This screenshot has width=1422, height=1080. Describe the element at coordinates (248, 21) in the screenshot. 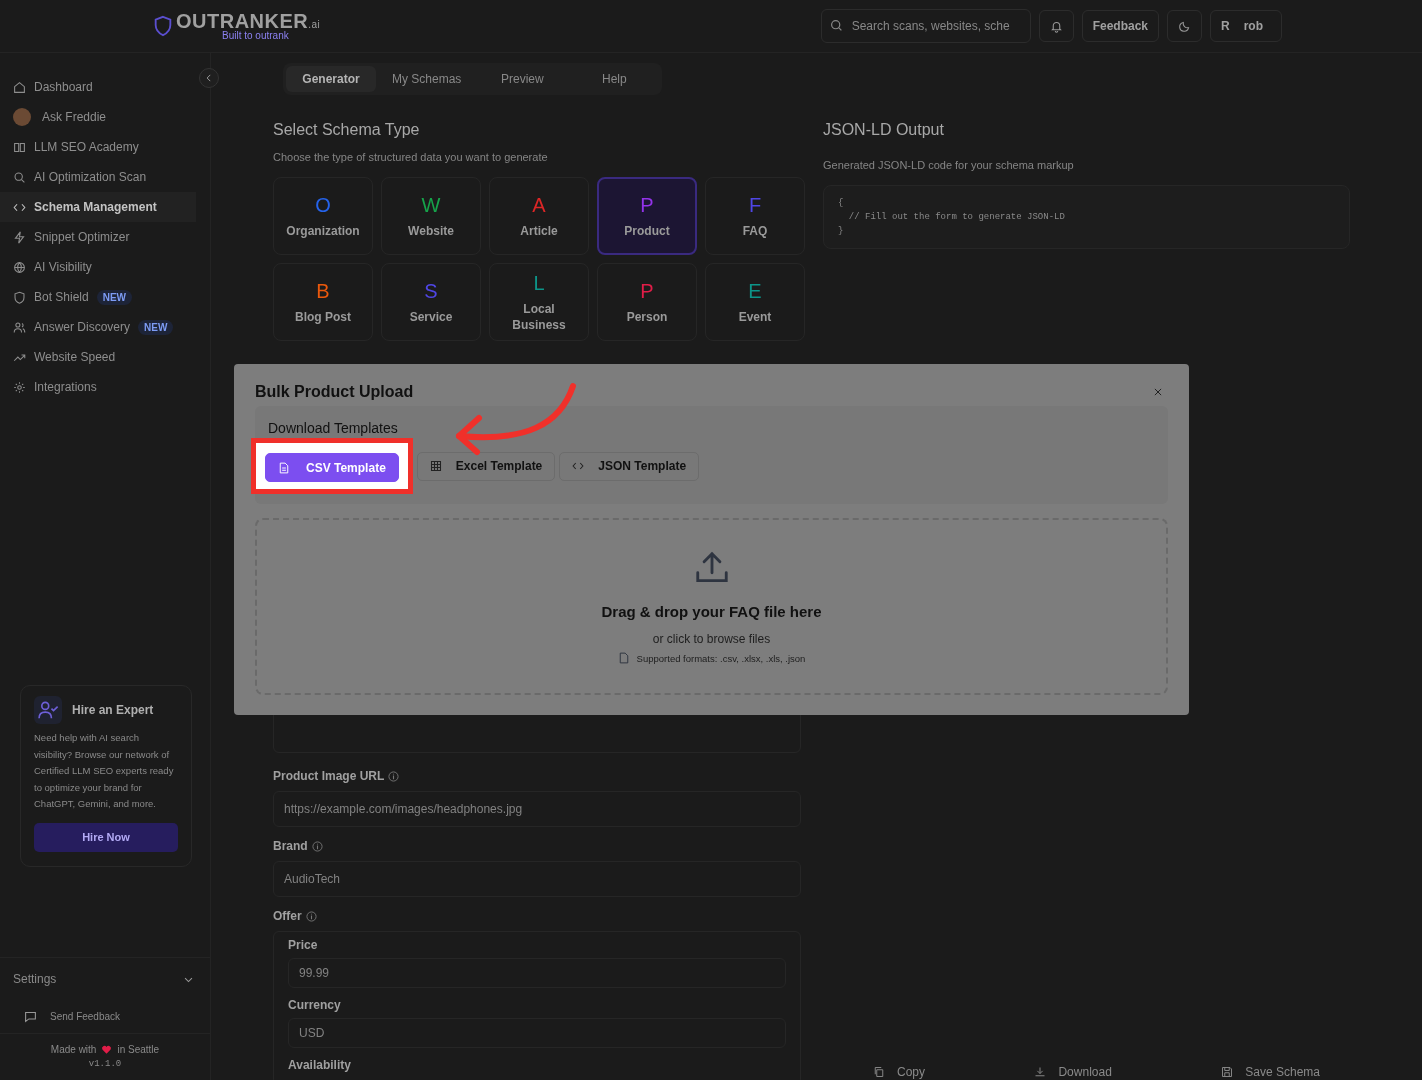

I see `logo-text: OUTRANKER.ai` at that location.